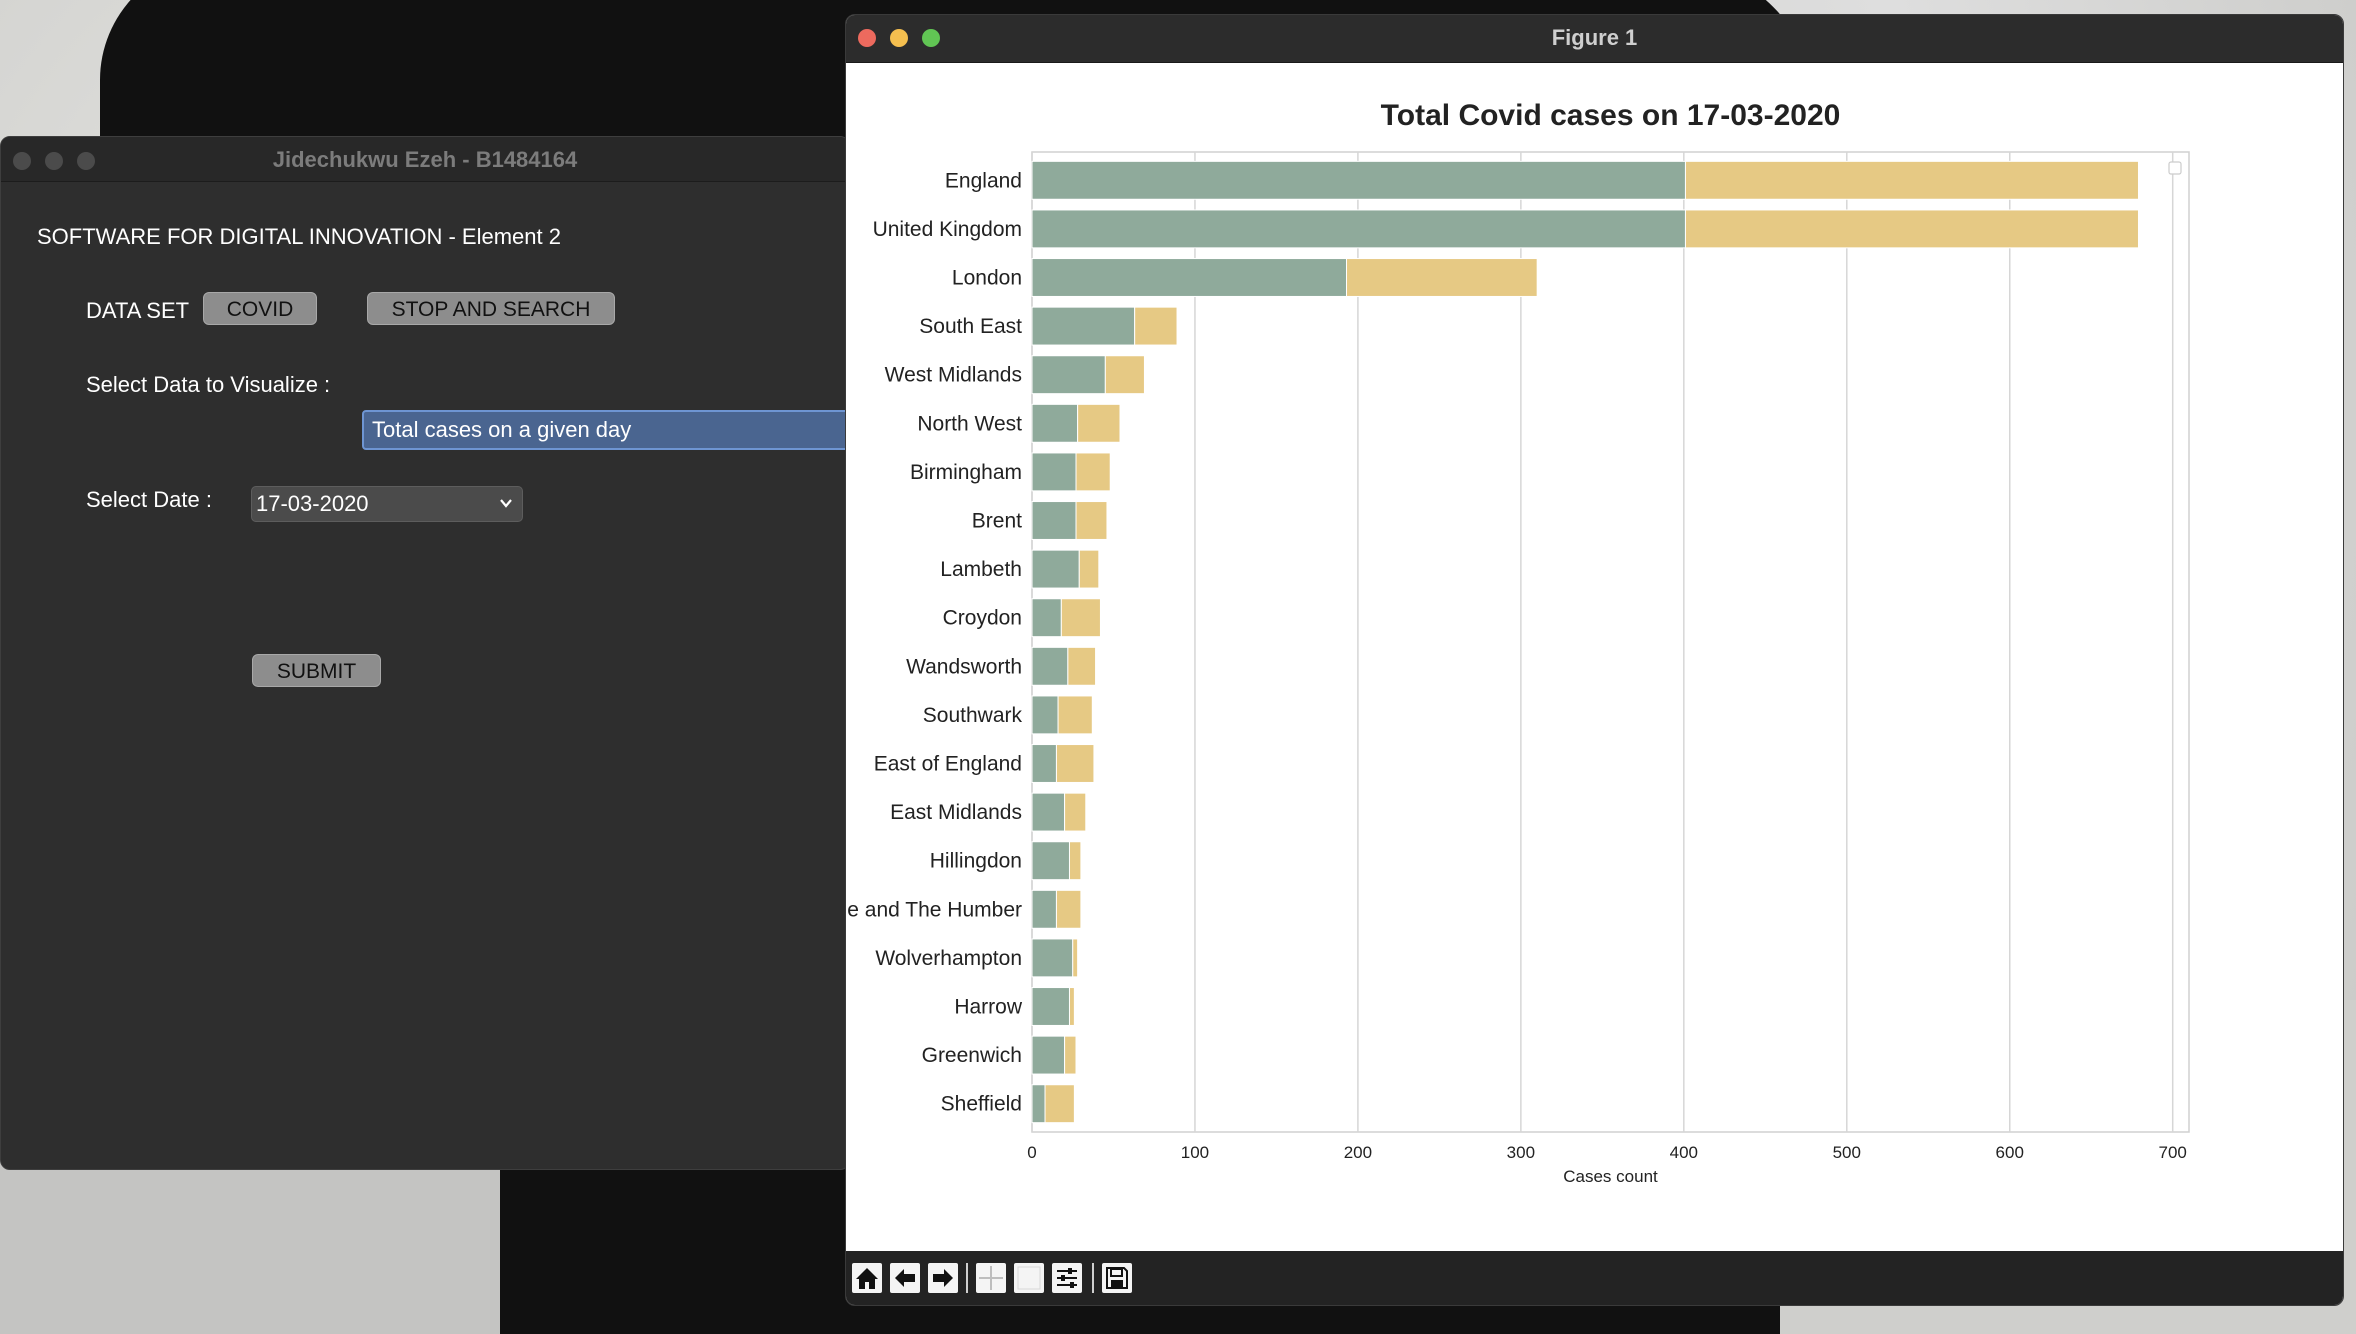  I want to click on y-tick-label: Croydon, so click(982, 618).